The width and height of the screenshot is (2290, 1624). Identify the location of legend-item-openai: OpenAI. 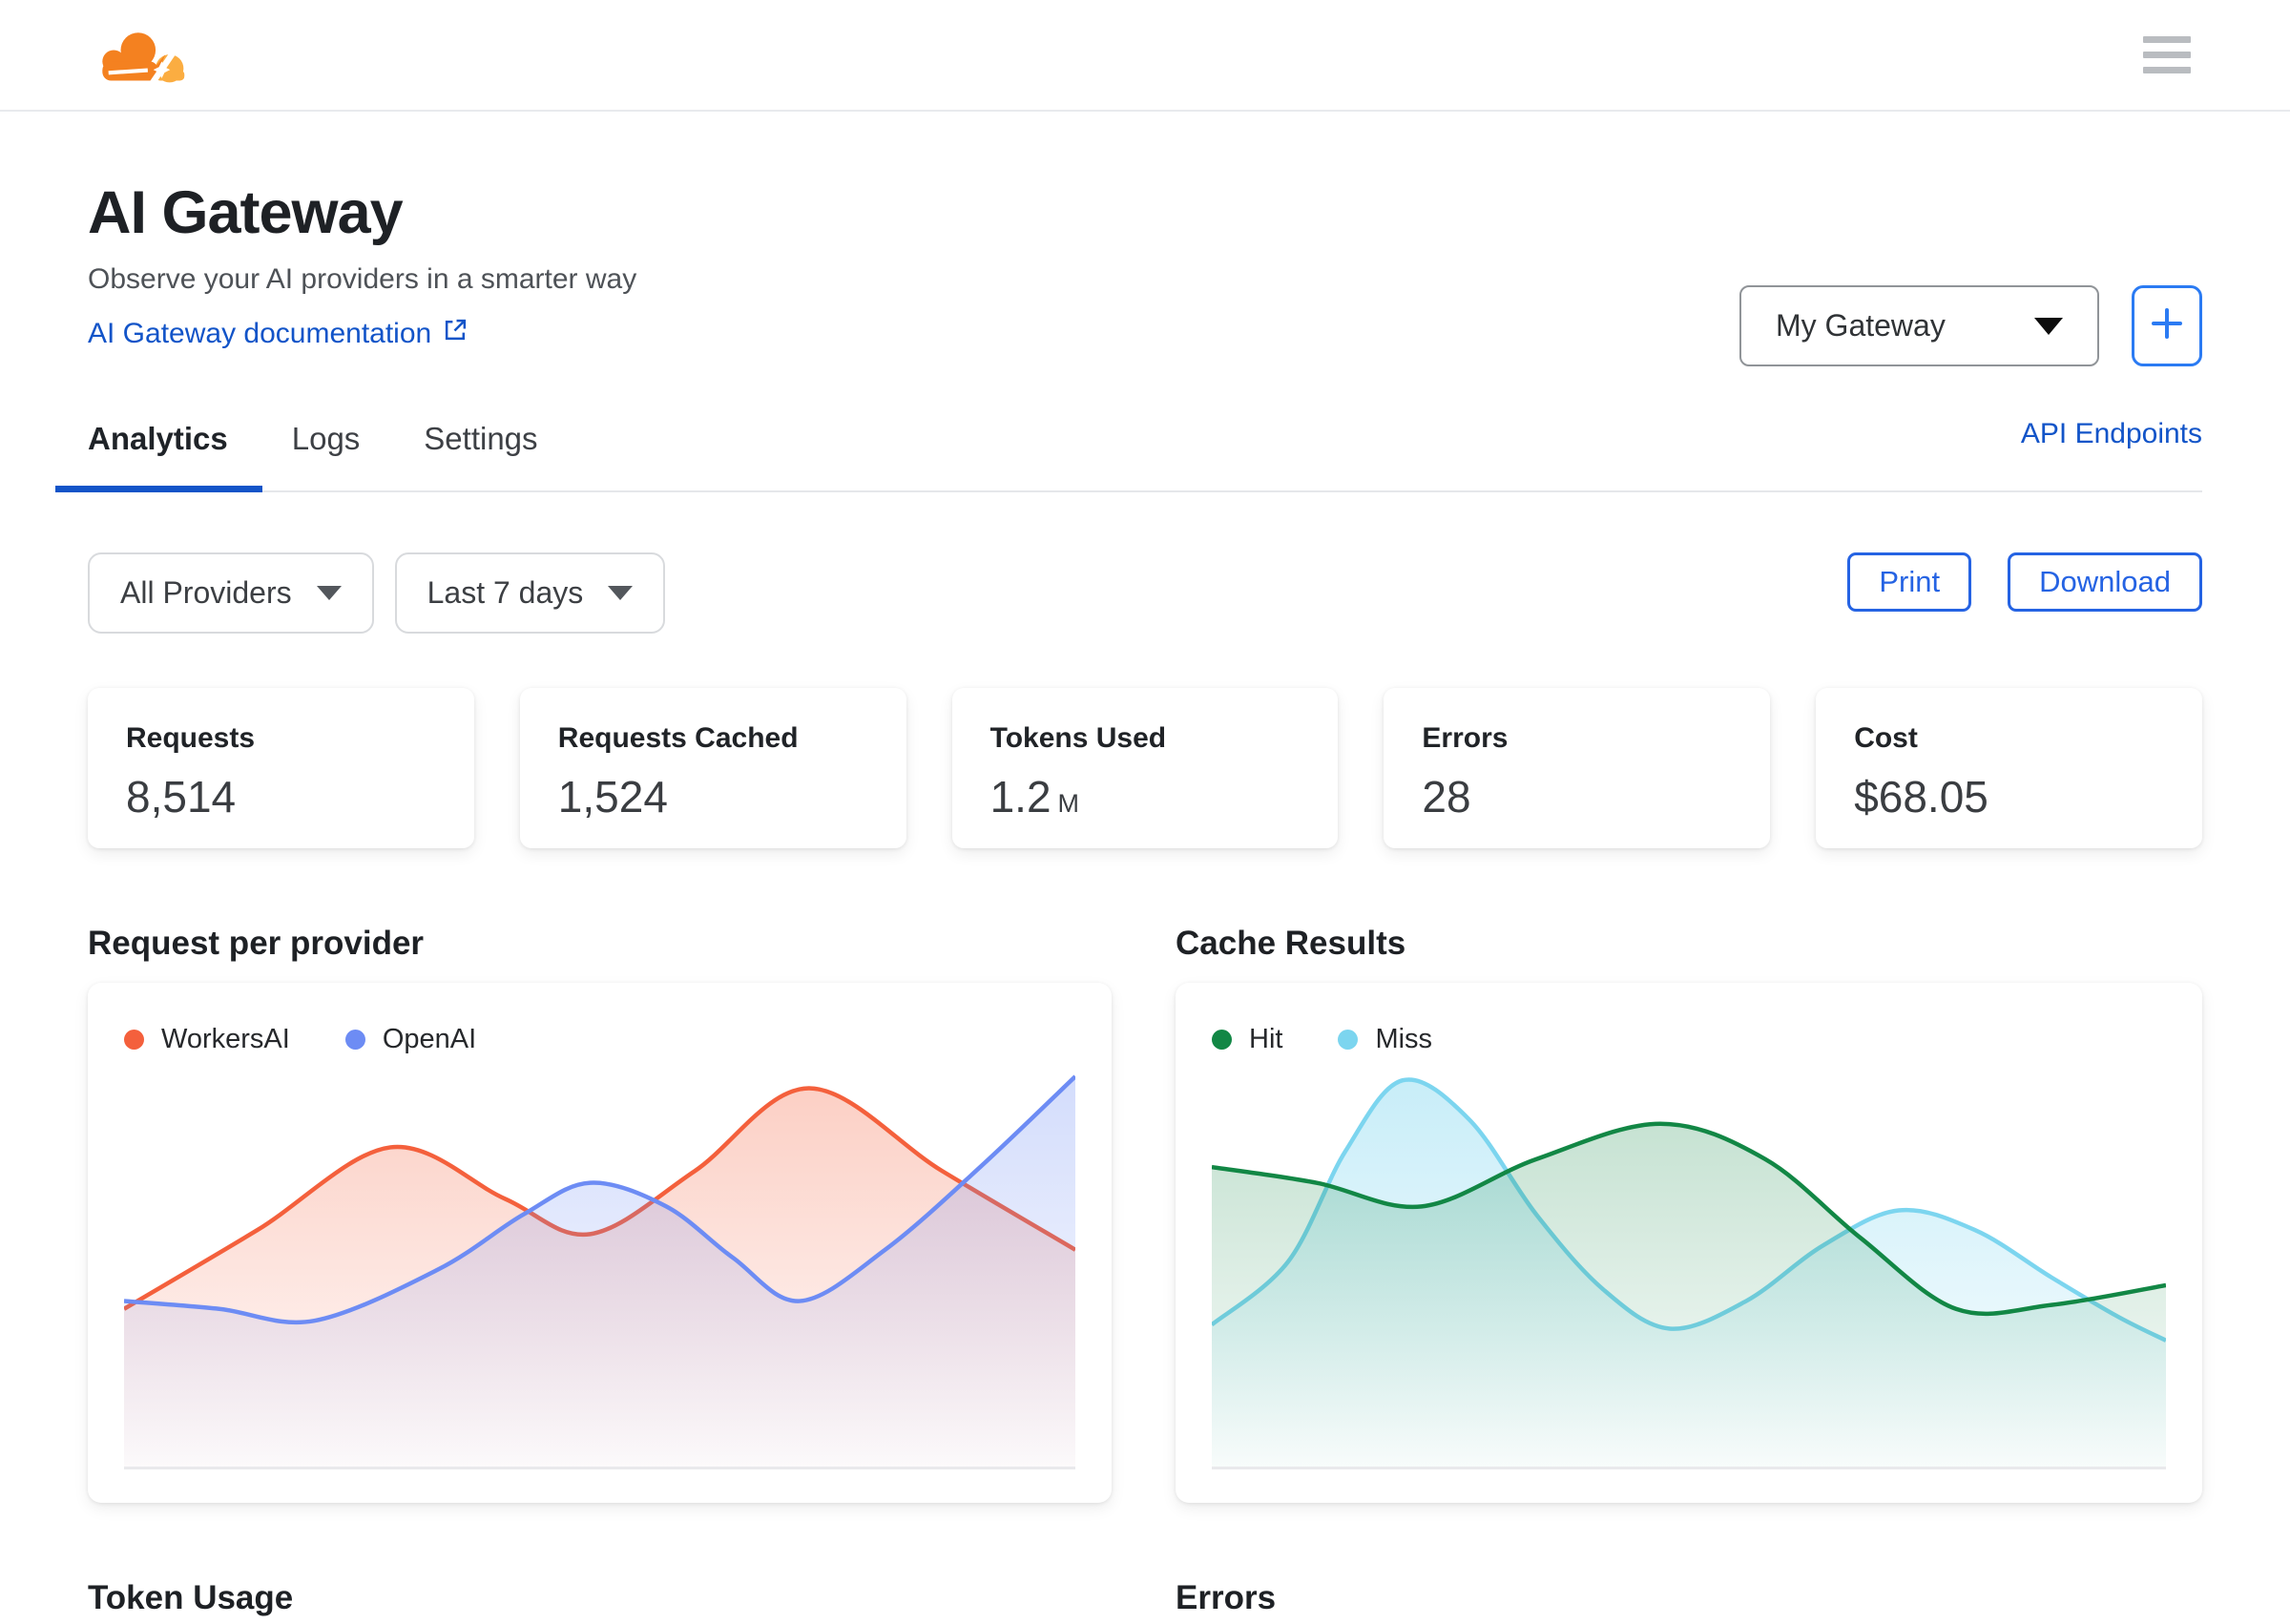
(410, 1039).